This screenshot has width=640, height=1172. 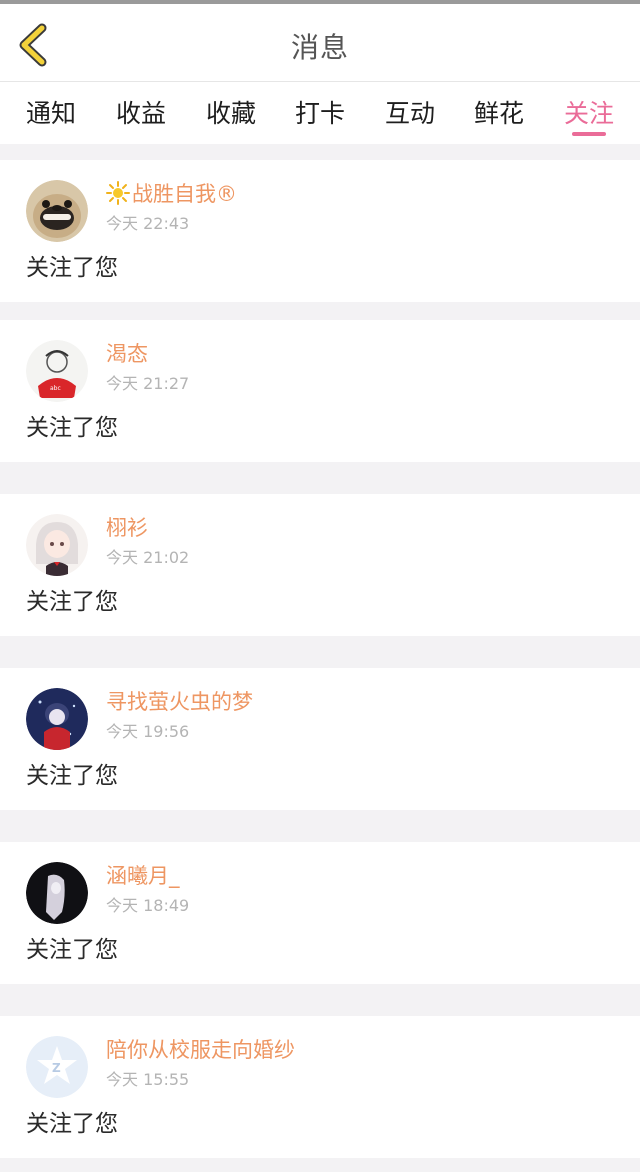 What do you see at coordinates (55, 388) in the screenshot?
I see `svg-text: abc` at bounding box center [55, 388].